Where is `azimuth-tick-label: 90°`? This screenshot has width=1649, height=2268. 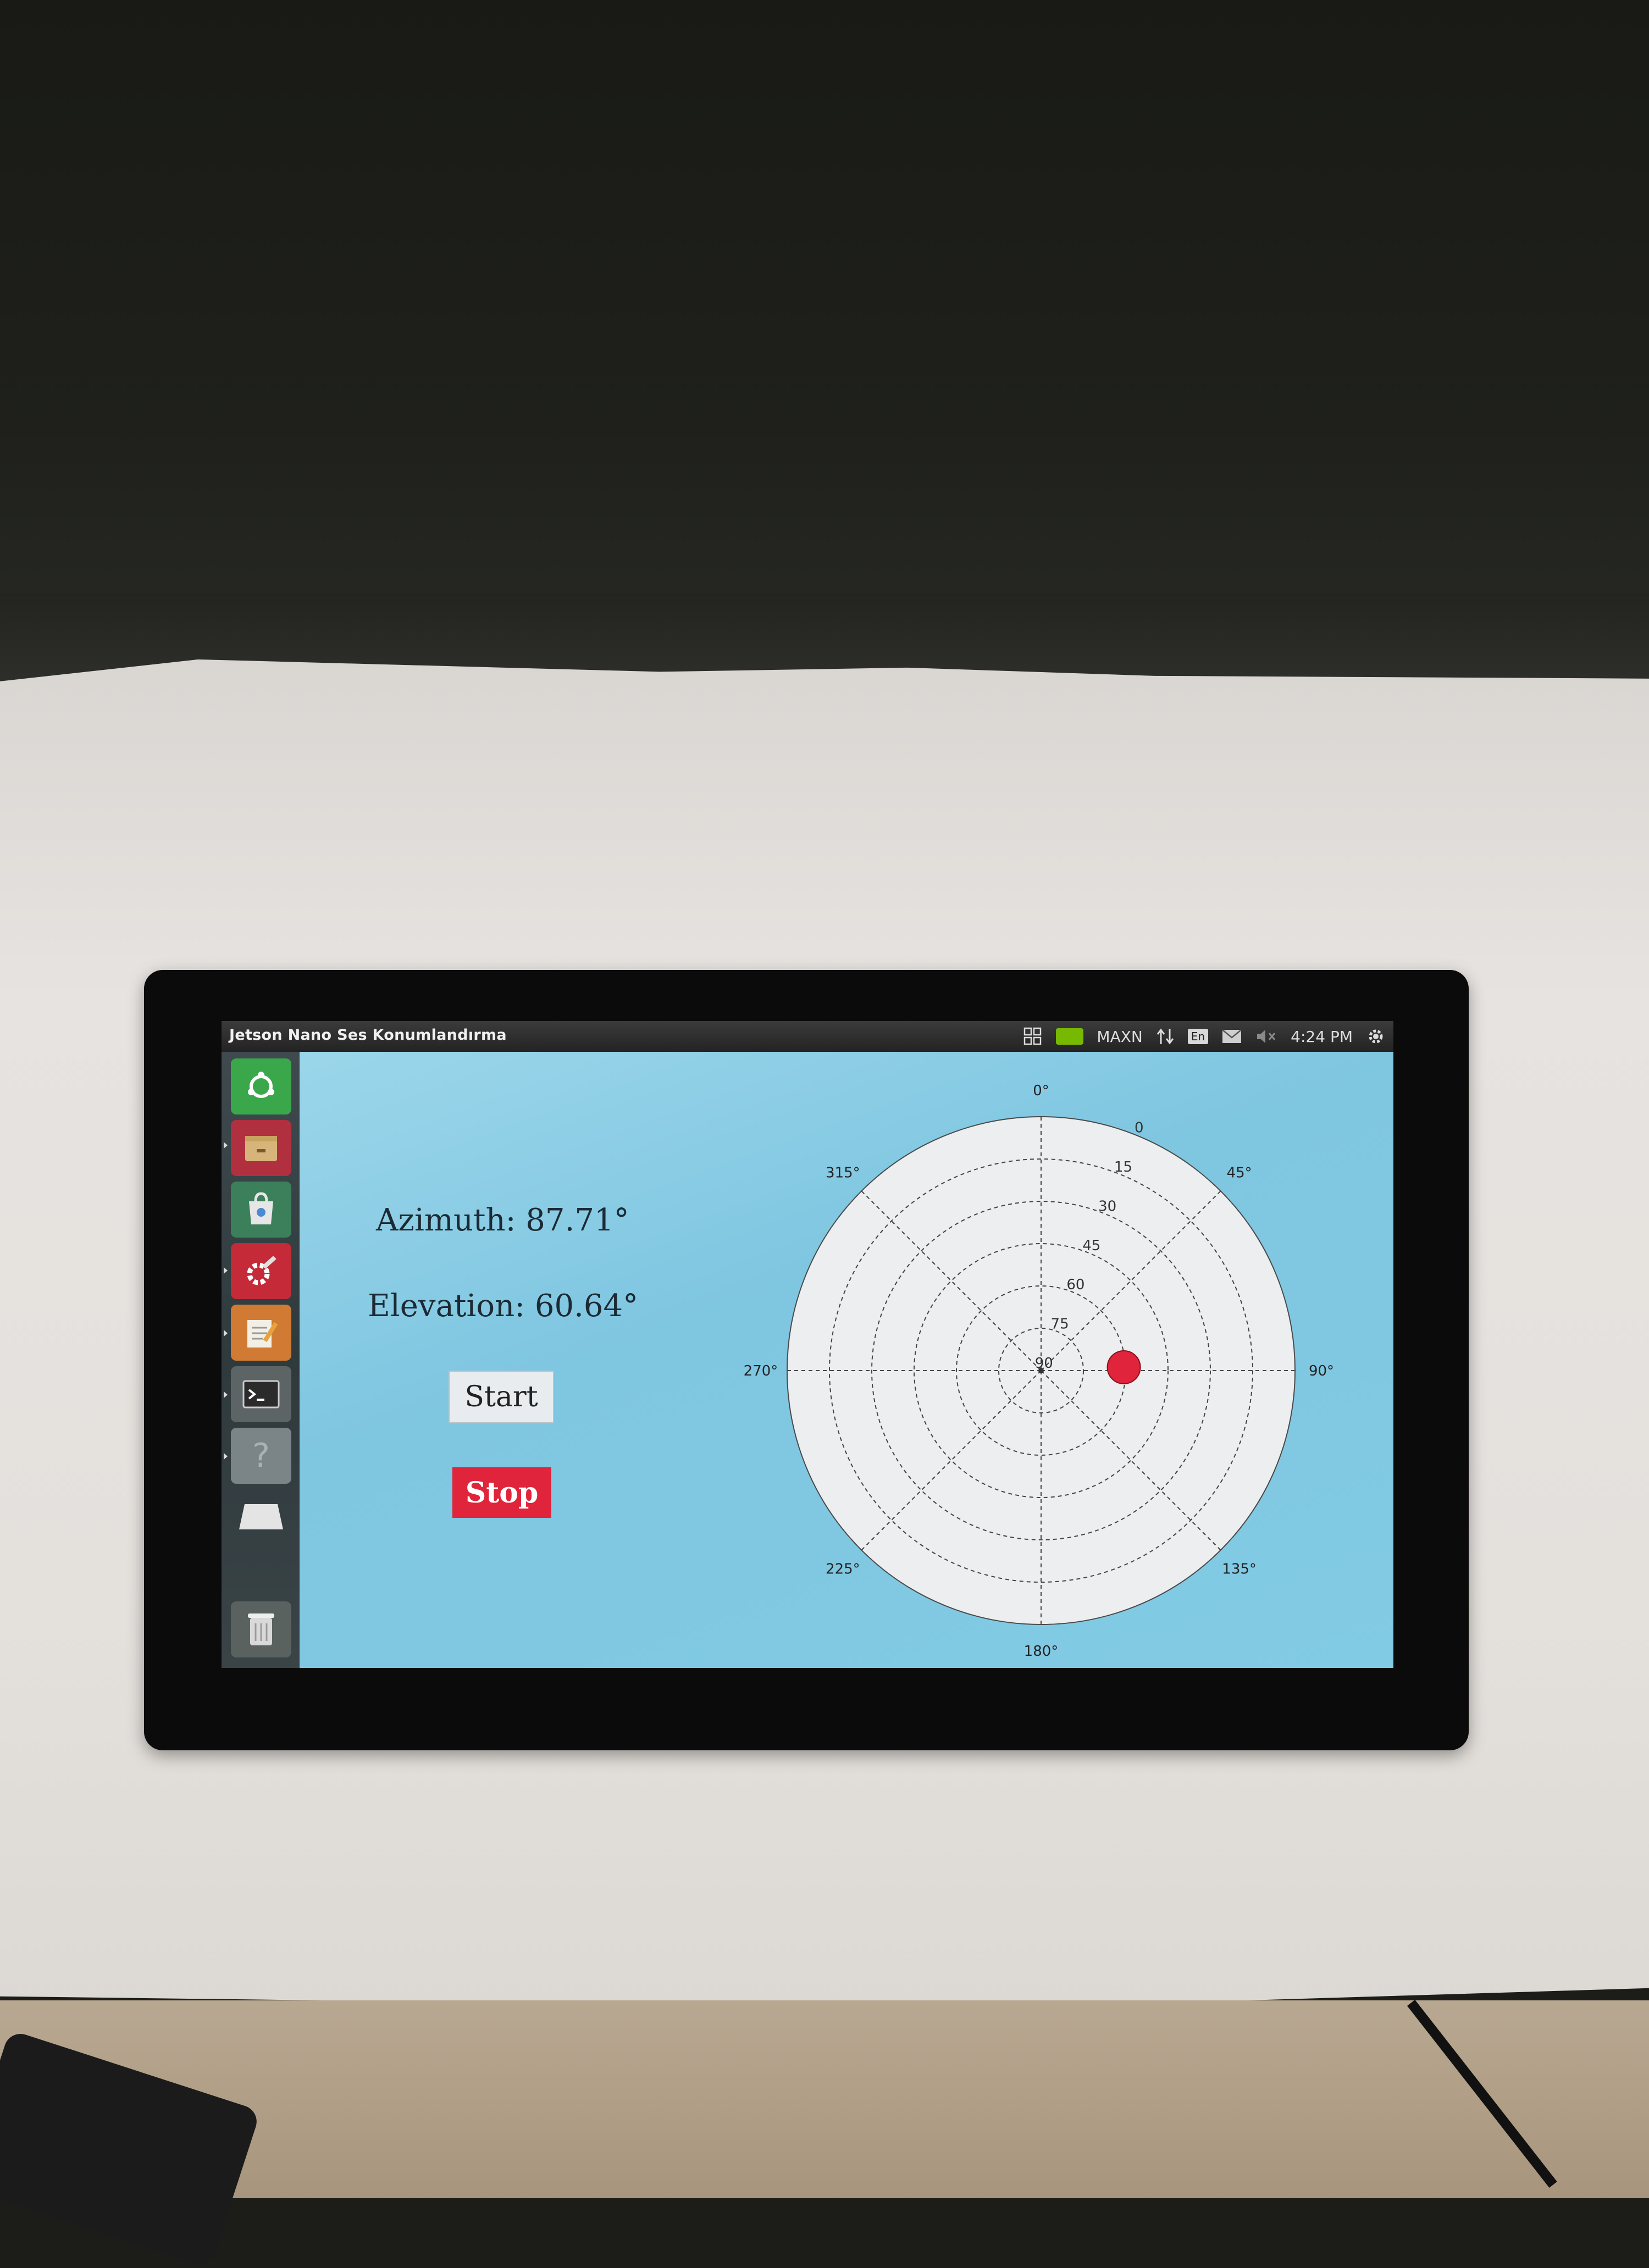 azimuth-tick-label: 90° is located at coordinates (1321, 1371).